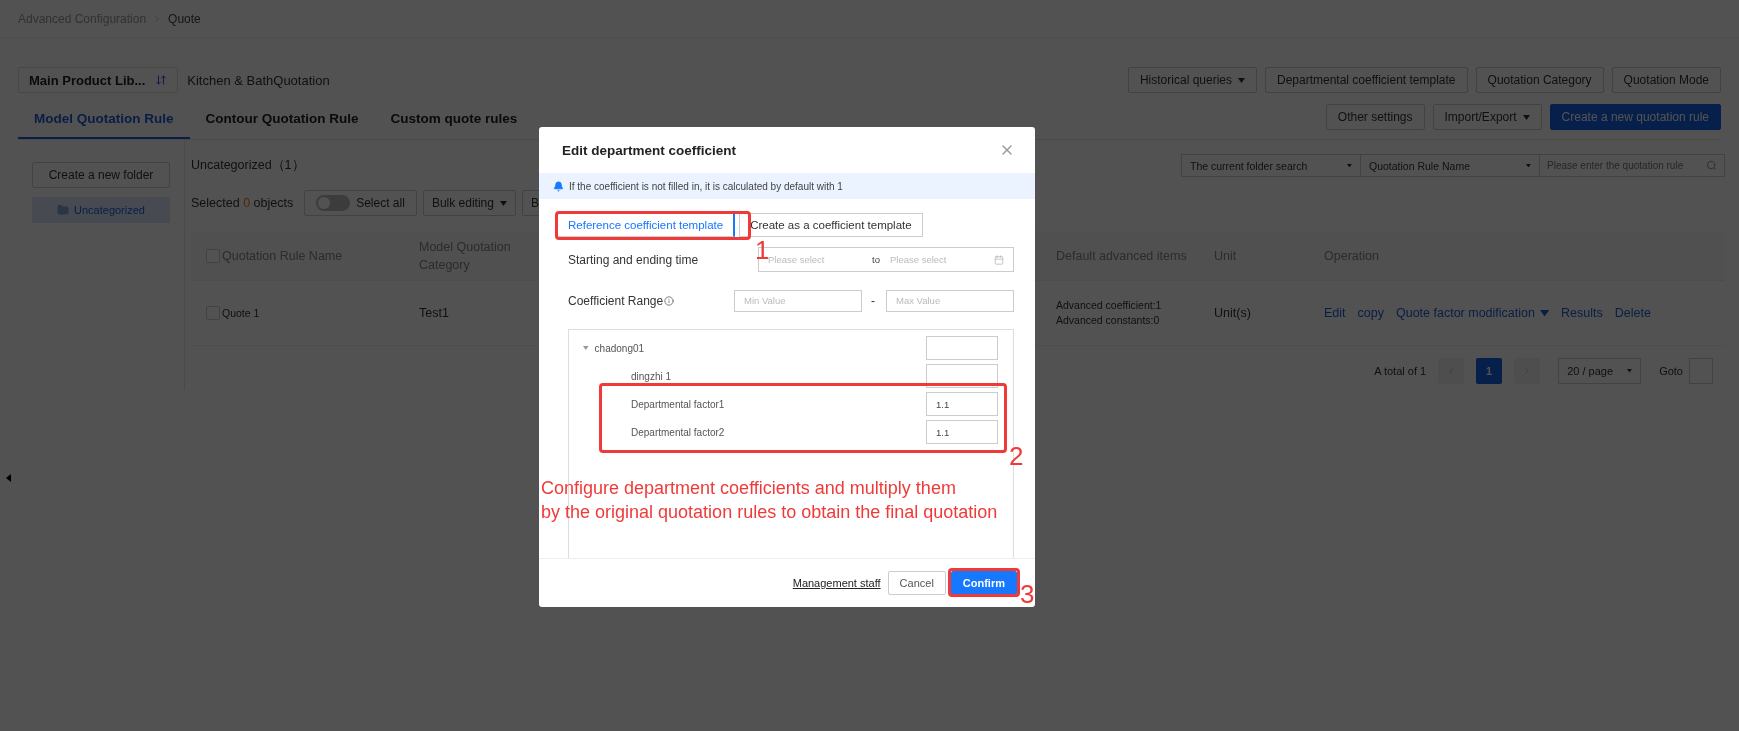  What do you see at coordinates (1400, 371) in the screenshot?
I see `total-count: A total of 1` at bounding box center [1400, 371].